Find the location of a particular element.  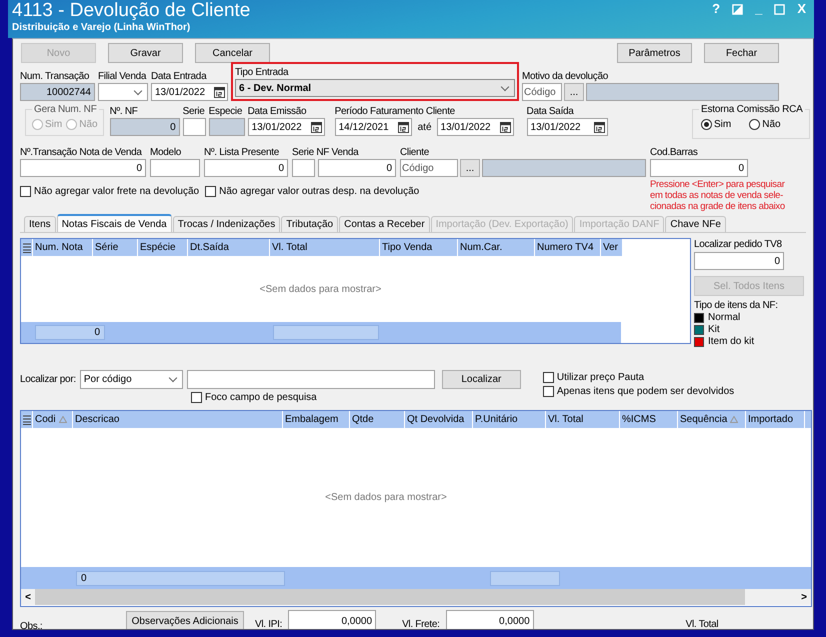

column-header: Qt Devolvida is located at coordinates (438, 419).